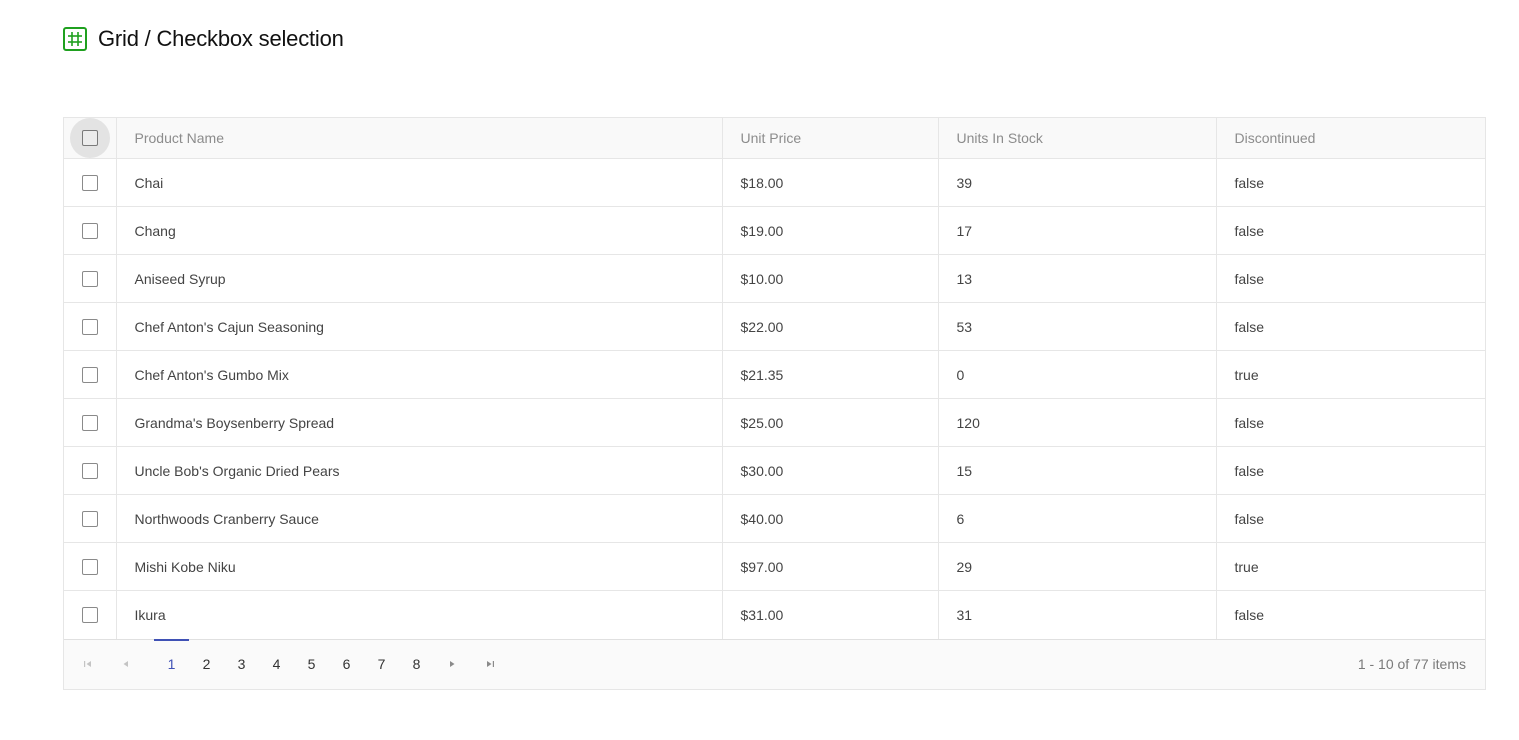  What do you see at coordinates (241, 664) in the screenshot?
I see `page-number-3: 3` at bounding box center [241, 664].